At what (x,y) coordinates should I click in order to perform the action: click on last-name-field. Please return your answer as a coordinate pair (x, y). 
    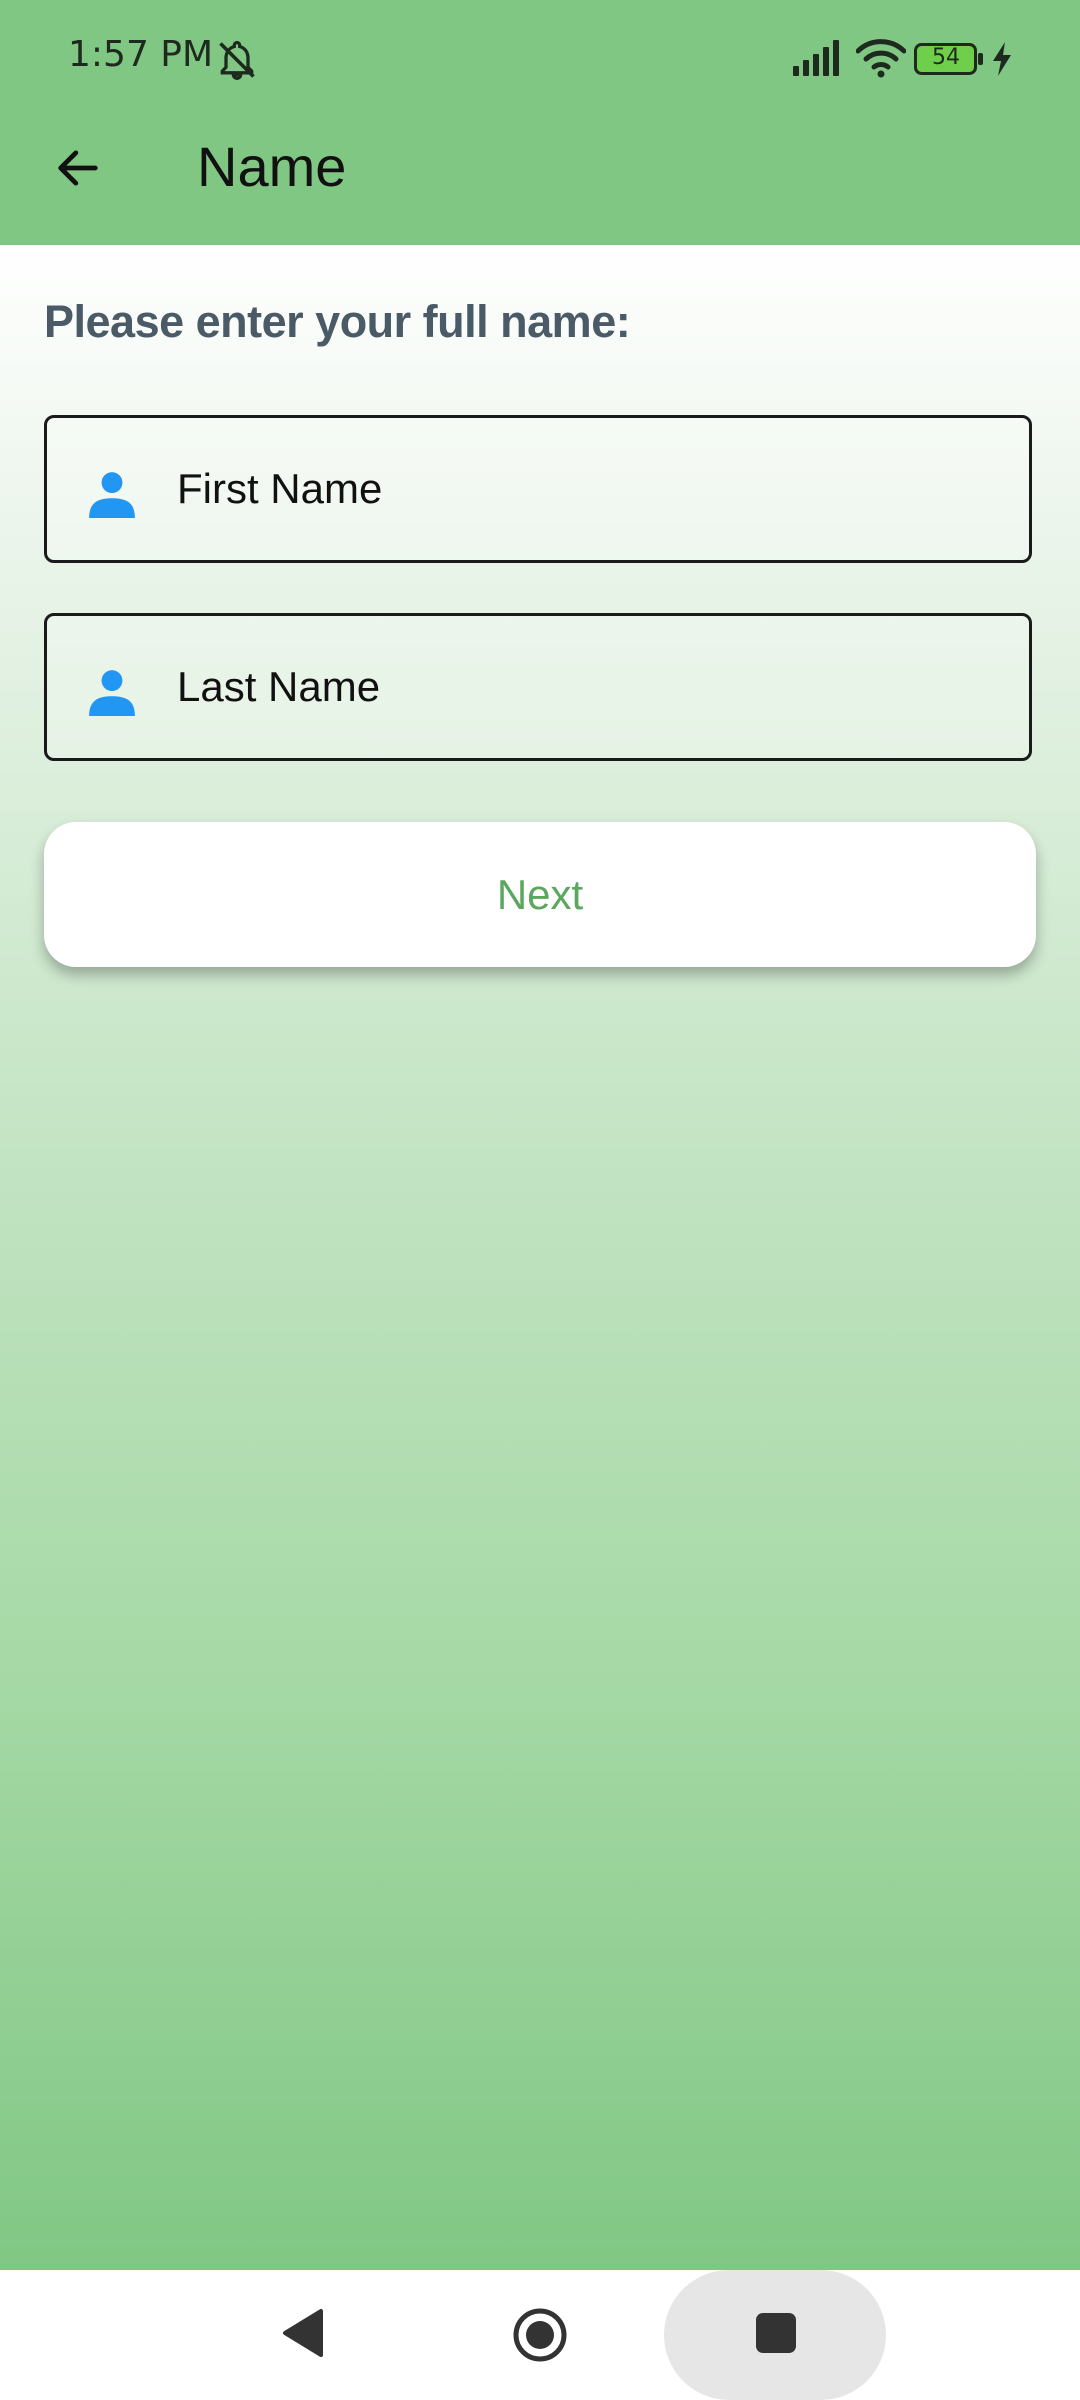
    Looking at the image, I should click on (538, 687).